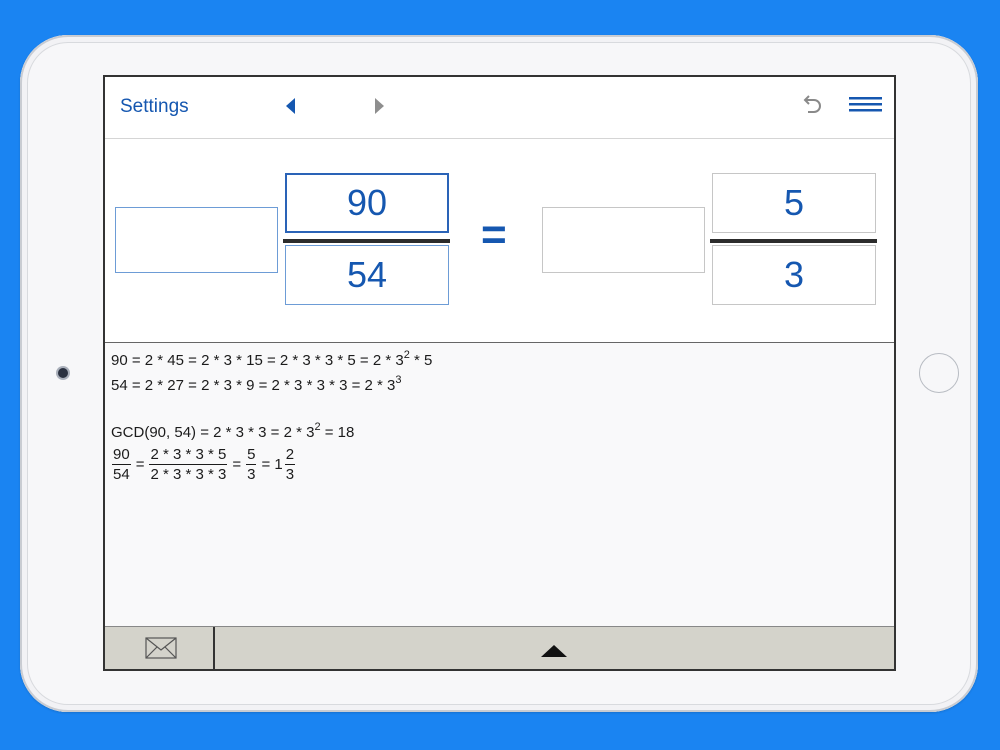  I want to click on camera-icon, so click(63, 373).